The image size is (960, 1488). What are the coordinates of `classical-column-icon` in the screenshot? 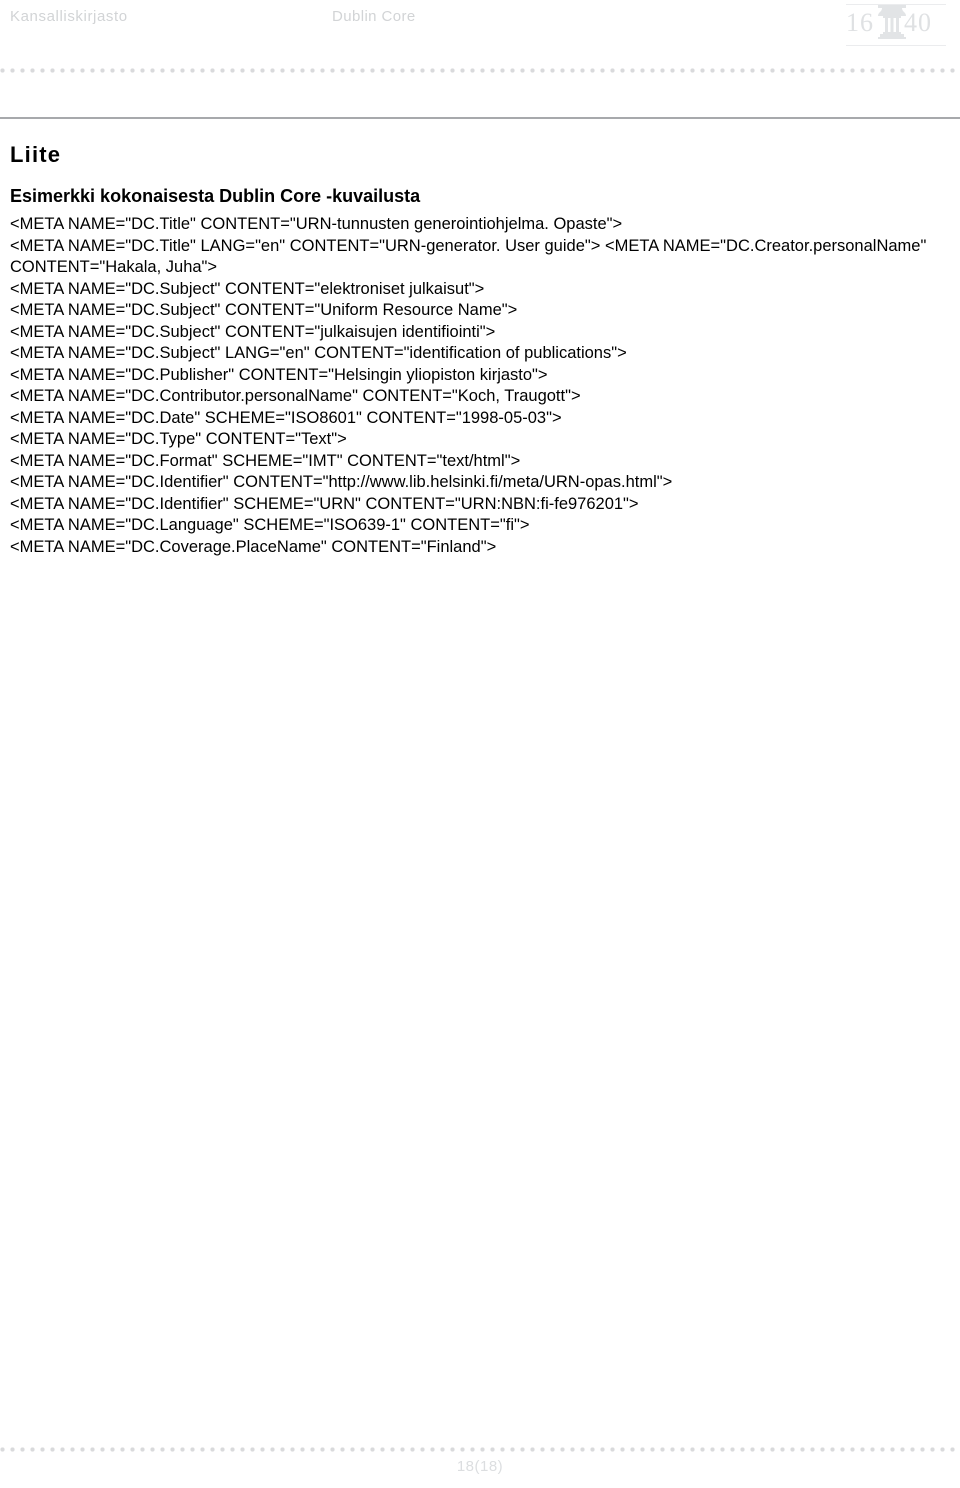 It's located at (892, 22).